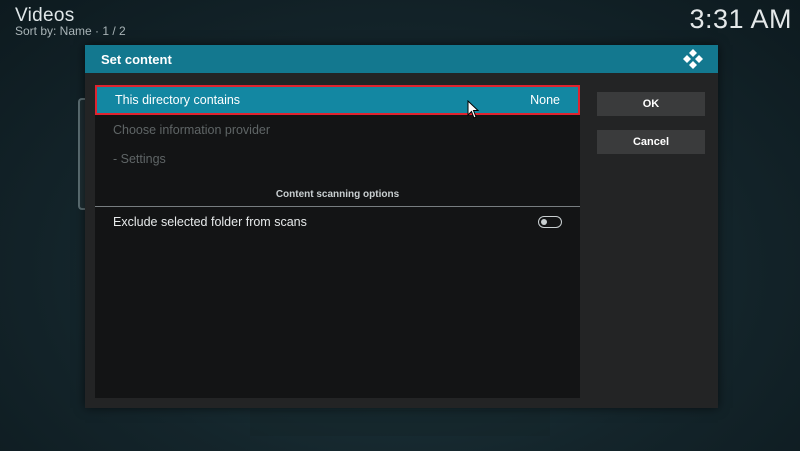 The image size is (800, 451). I want to click on choose-information-provider-row: Choose information provider, so click(337, 130).